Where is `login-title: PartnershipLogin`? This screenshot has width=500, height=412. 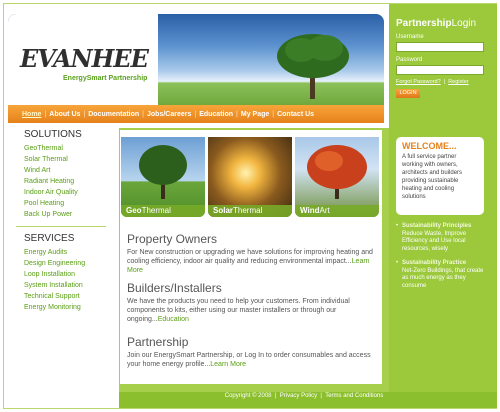 login-title: PartnershipLogin is located at coordinates (436, 23).